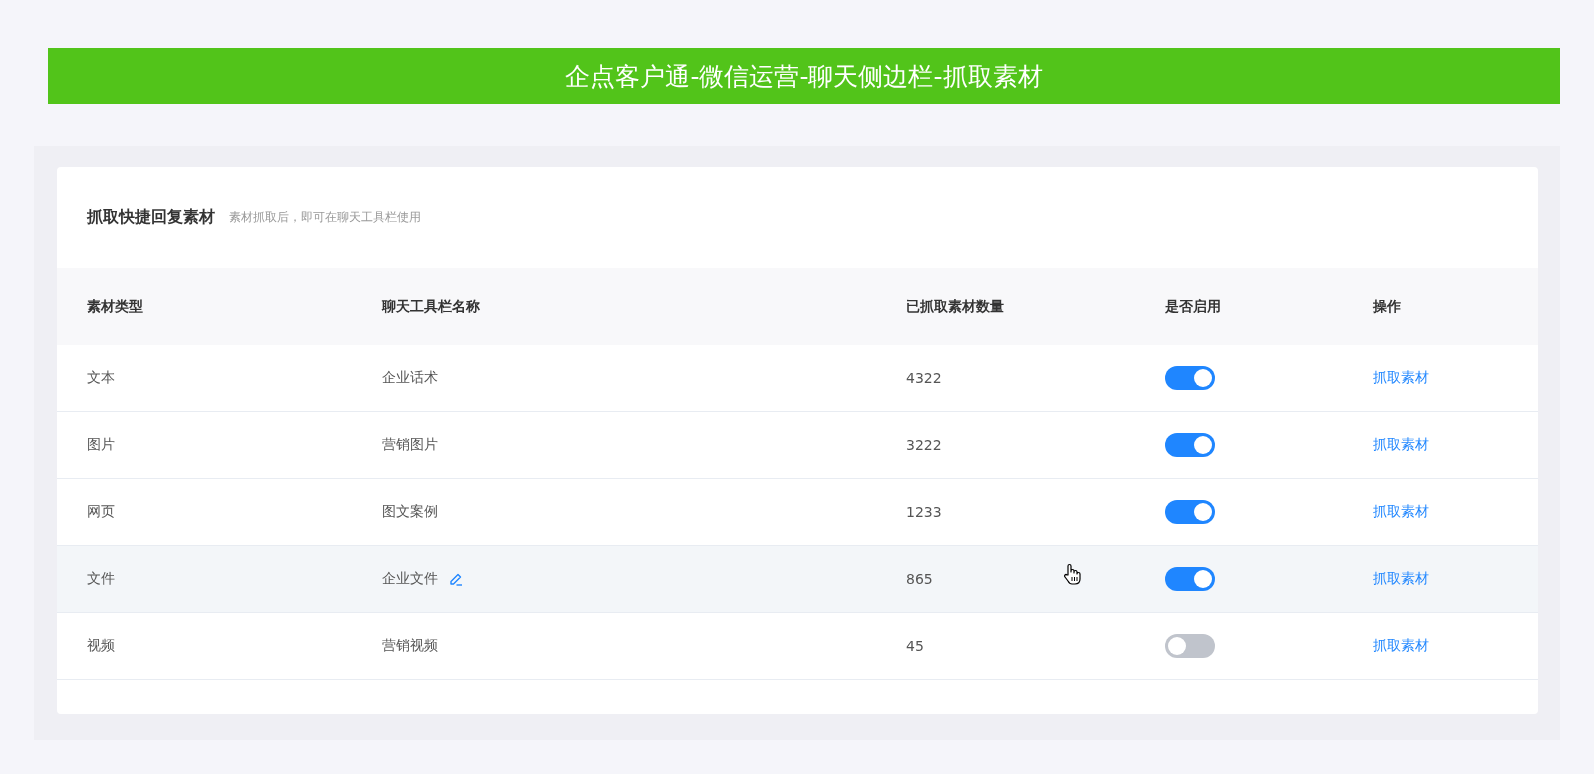 The image size is (1594, 774). Describe the element at coordinates (410, 646) in the screenshot. I see `table-cell: 营销视频` at that location.